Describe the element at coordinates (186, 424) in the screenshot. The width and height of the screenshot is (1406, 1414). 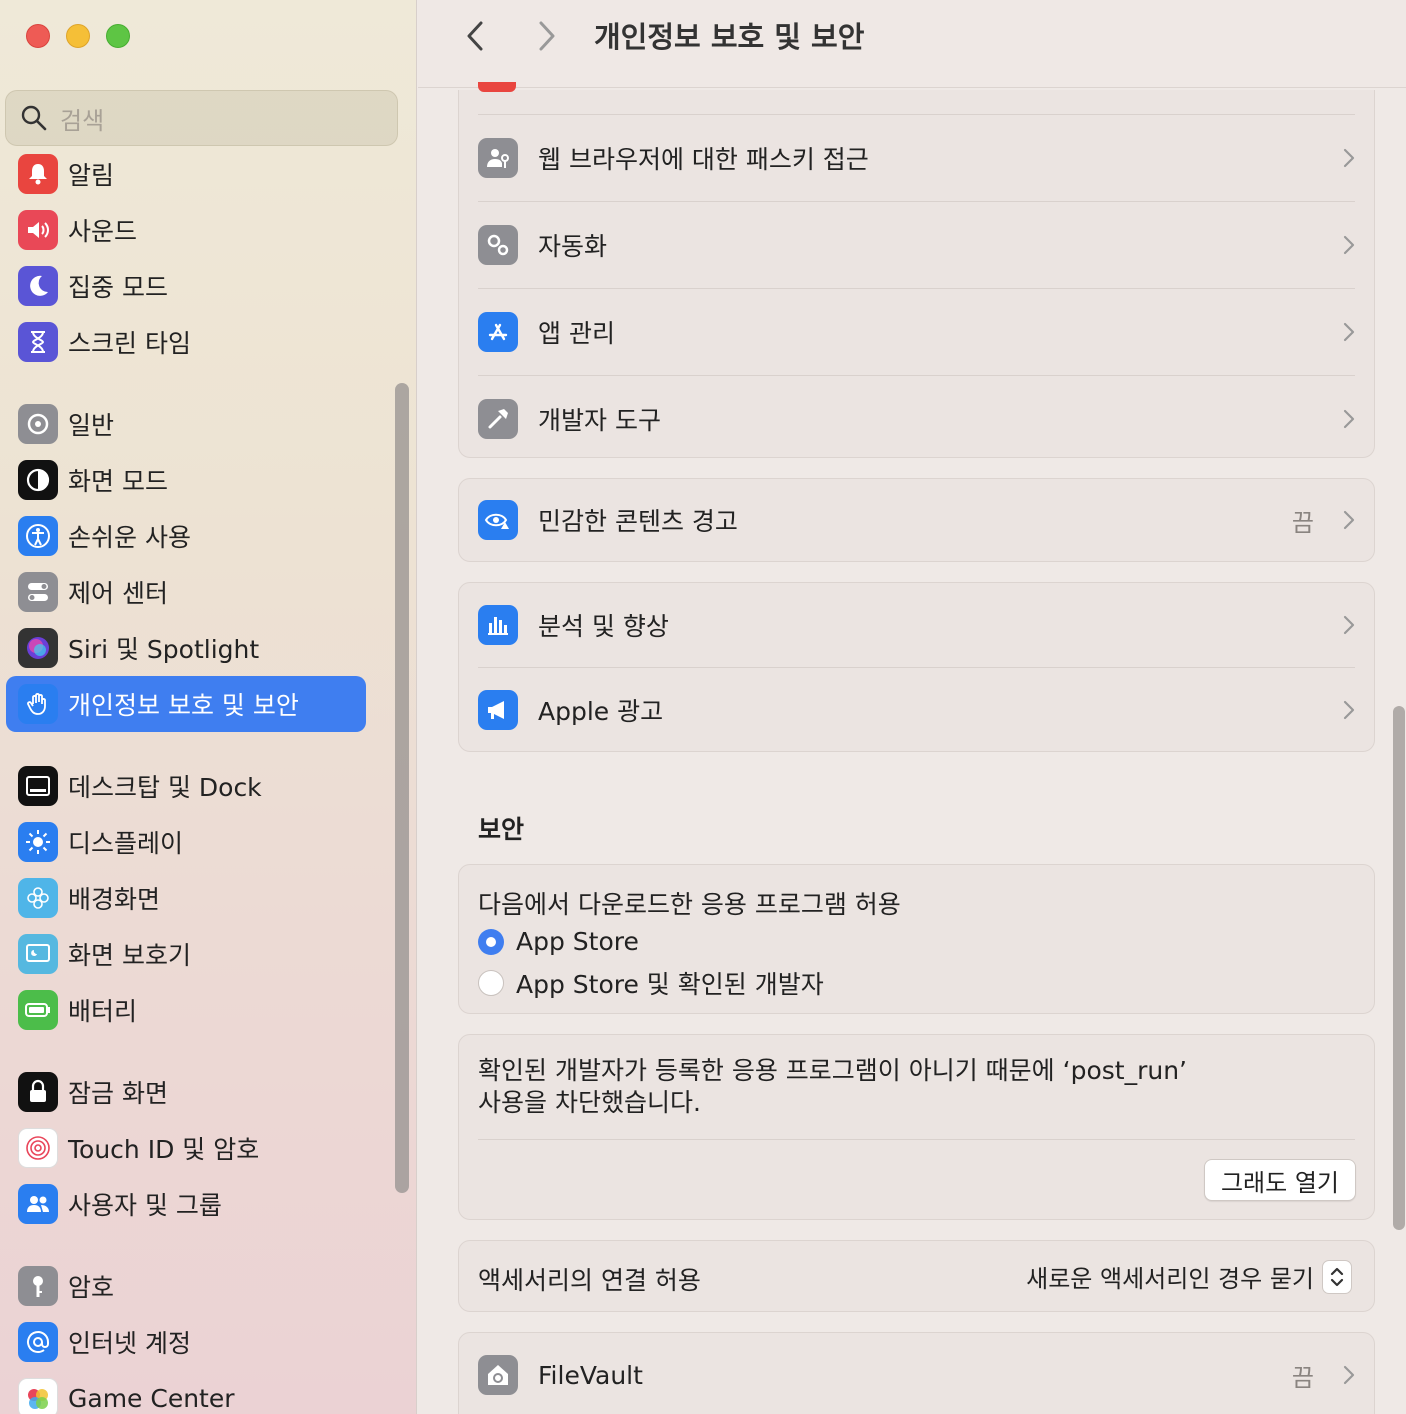
I see `sidebar-item: 일반` at that location.